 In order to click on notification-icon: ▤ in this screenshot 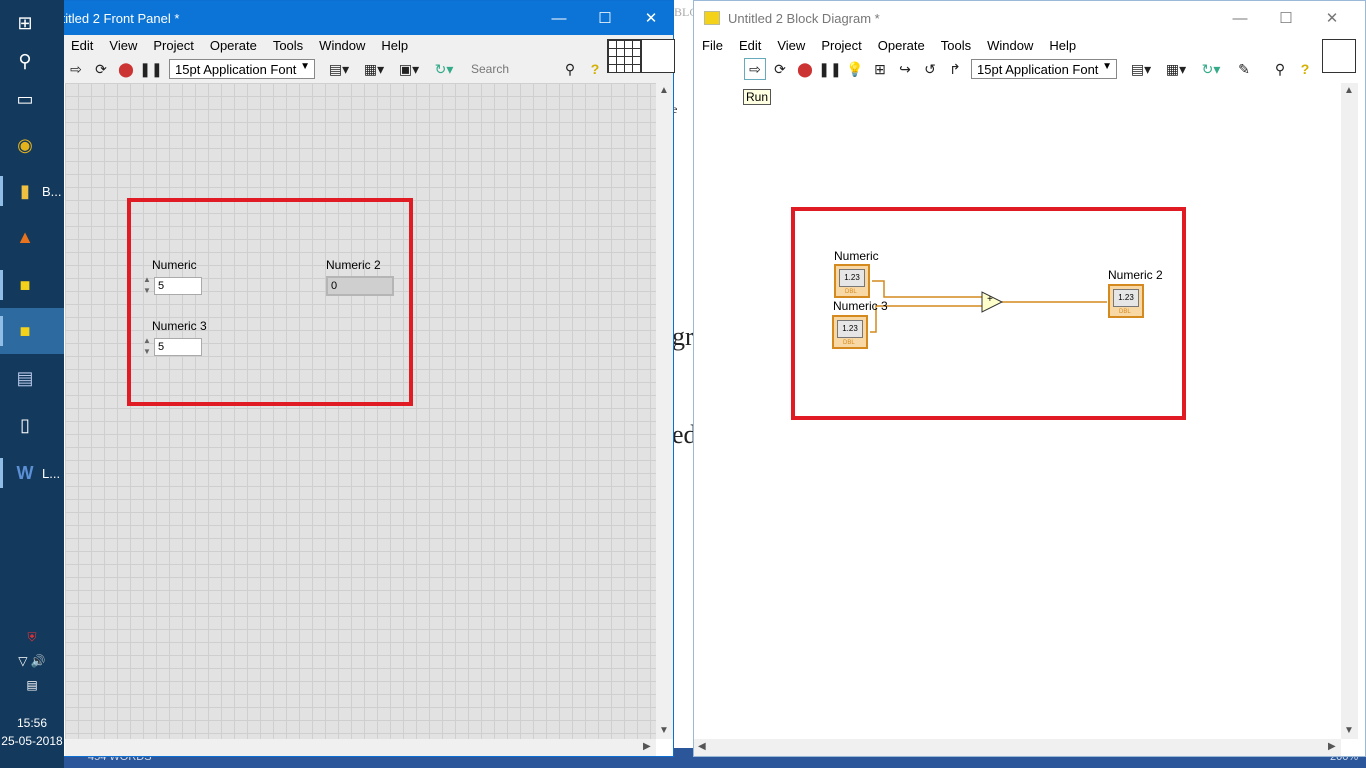, I will do `click(32, 690)`.